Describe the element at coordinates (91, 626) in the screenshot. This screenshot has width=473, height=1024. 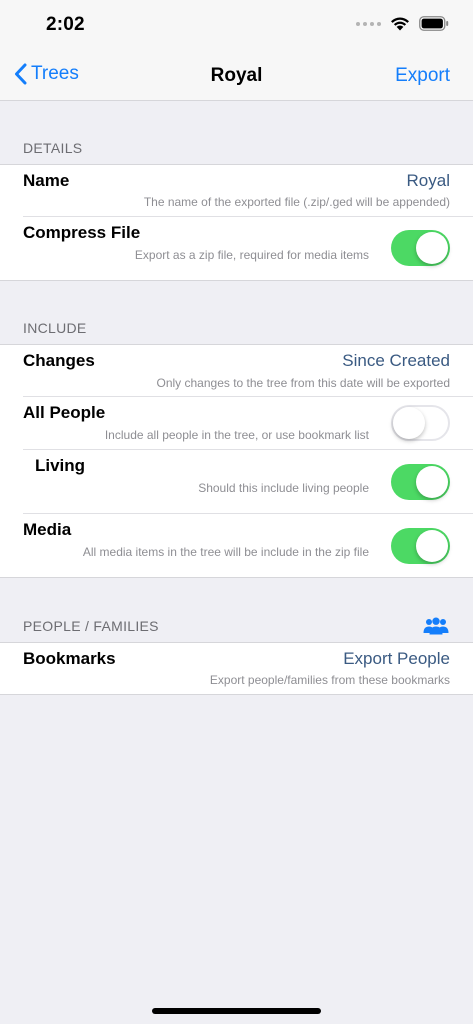
I see `people-families-section-header: PEOPLE / FAMILIES` at that location.